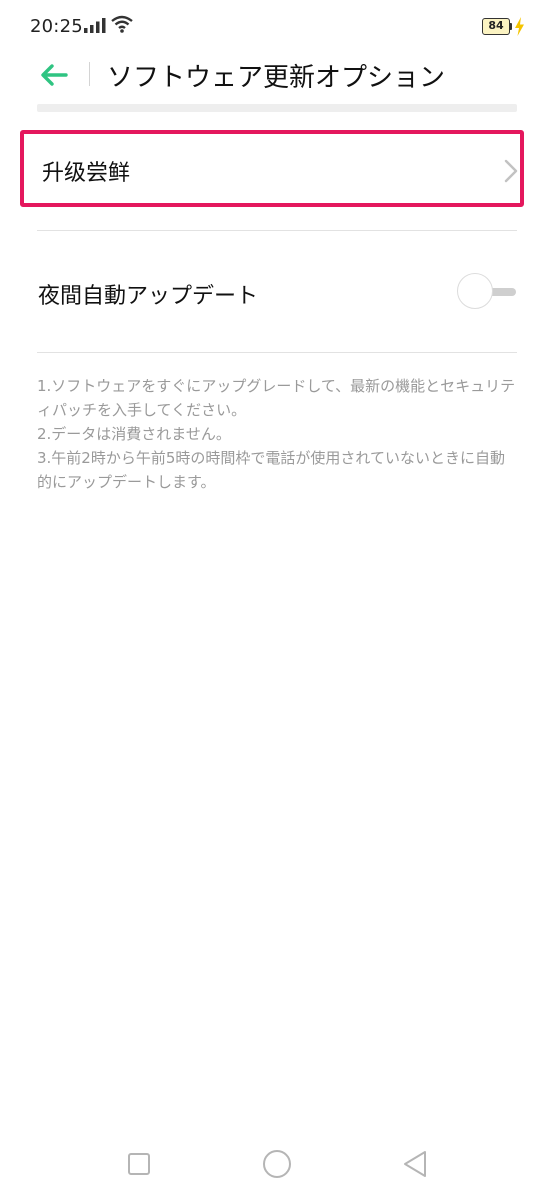 Image resolution: width=554 pixels, height=1200 pixels. I want to click on arrow-left-icon, so click(54, 75).